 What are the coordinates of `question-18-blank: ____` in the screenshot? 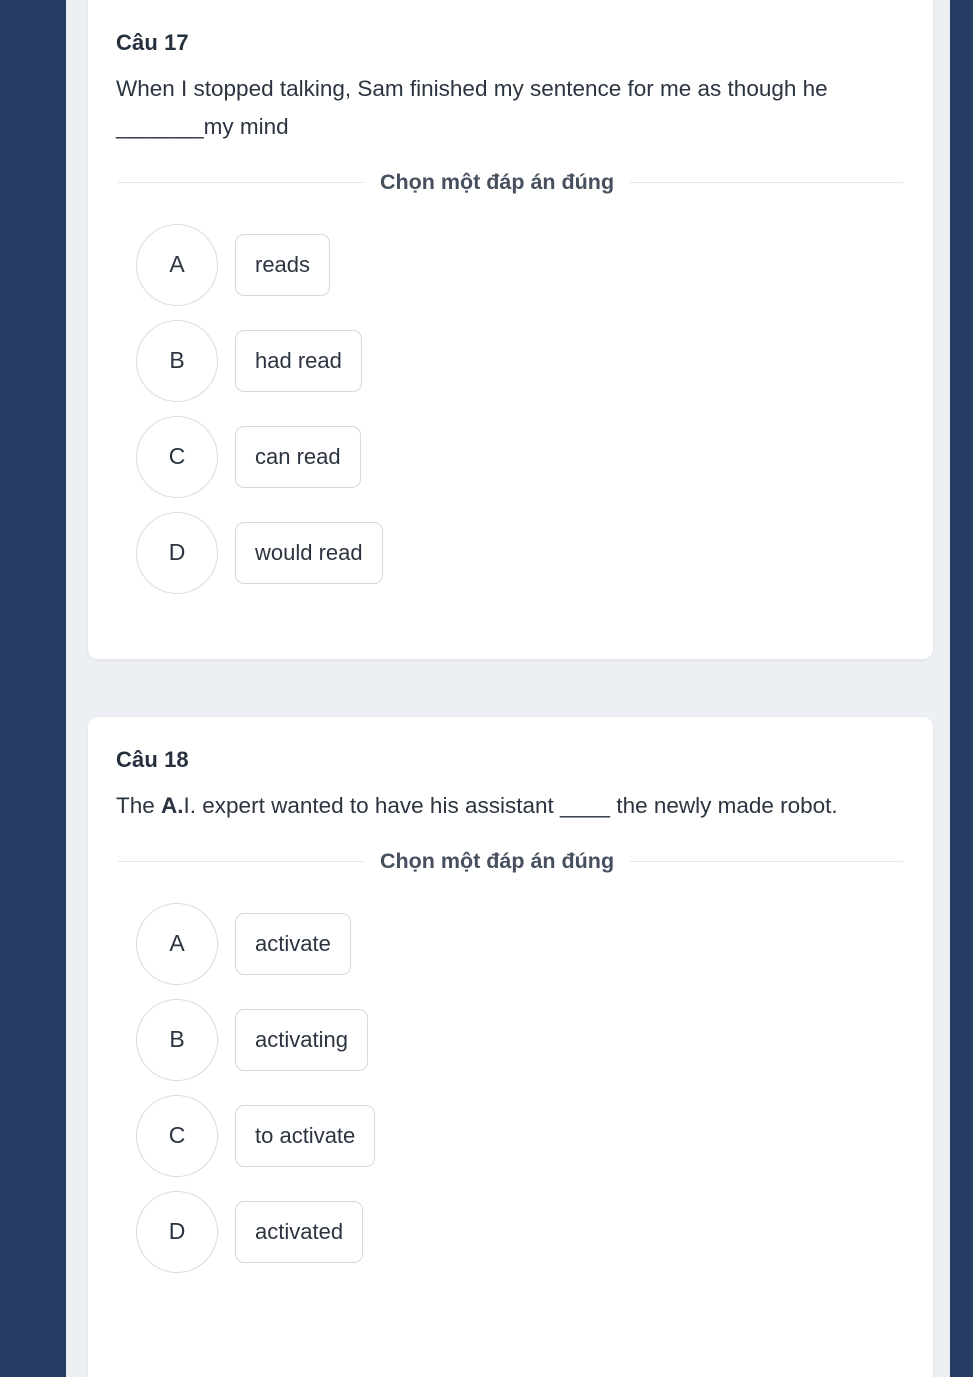 It's located at (585, 805).